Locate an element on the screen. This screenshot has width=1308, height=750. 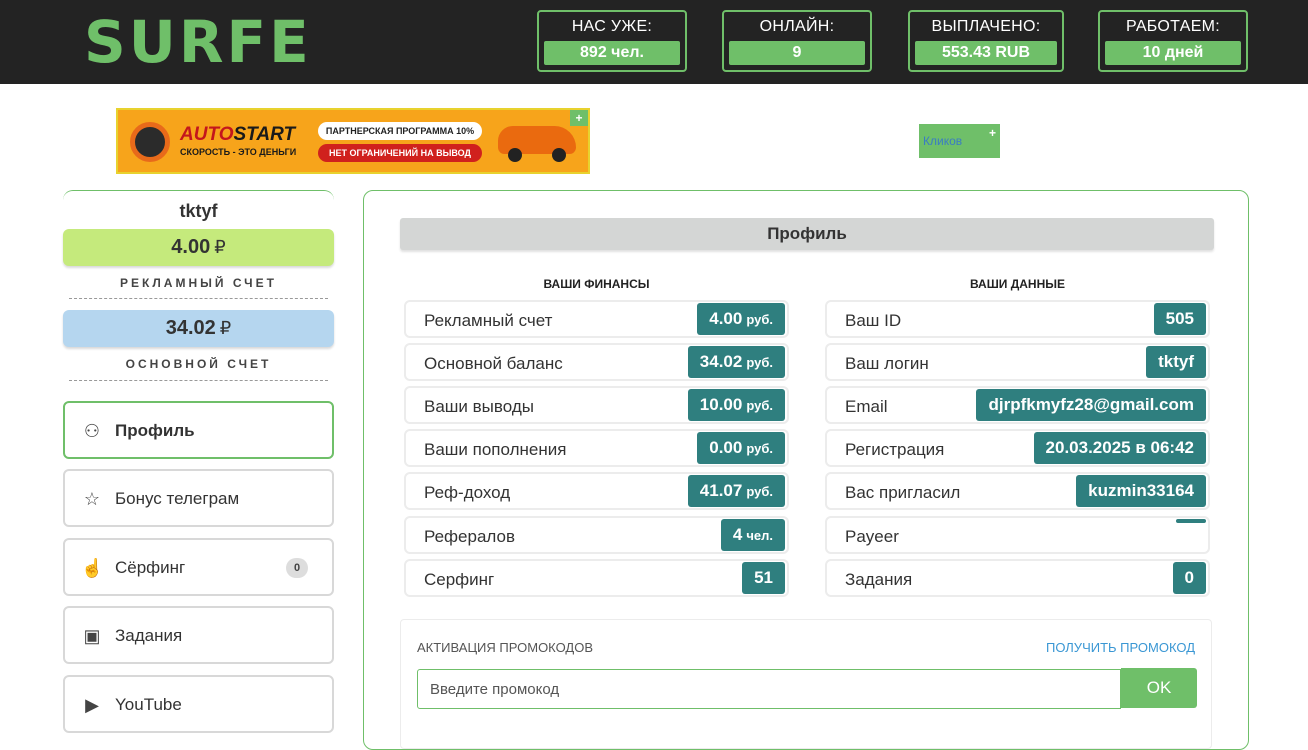
stat-paid: ВЫПЛАЧЕНО: 553.43 RUB is located at coordinates (986, 41).